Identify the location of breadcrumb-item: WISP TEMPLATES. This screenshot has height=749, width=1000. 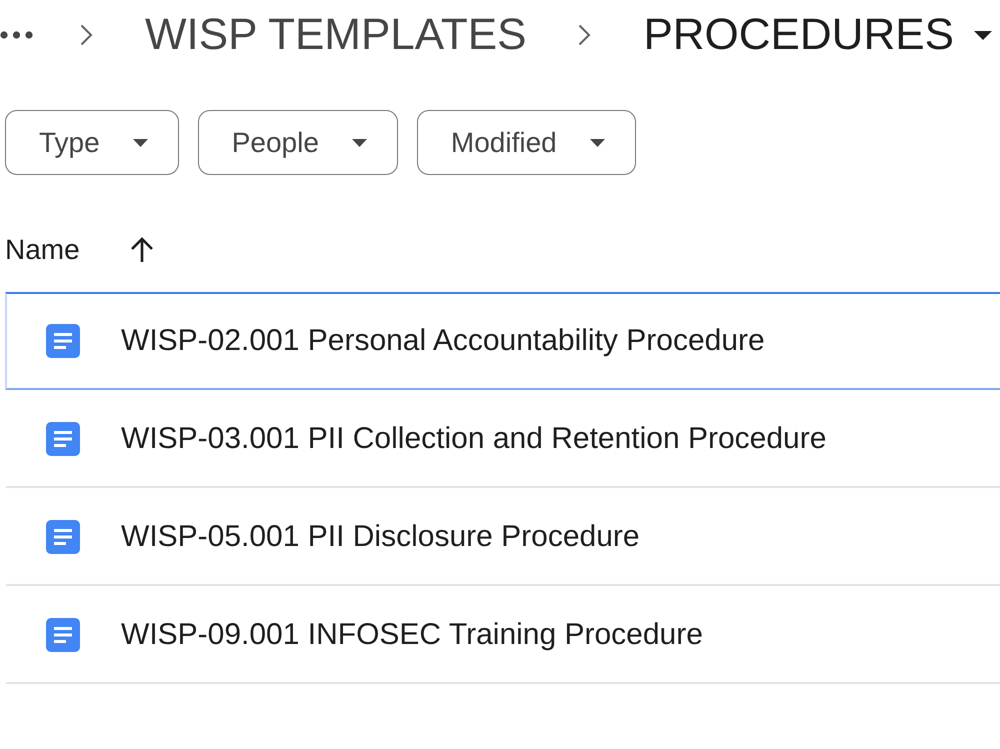
(335, 35).